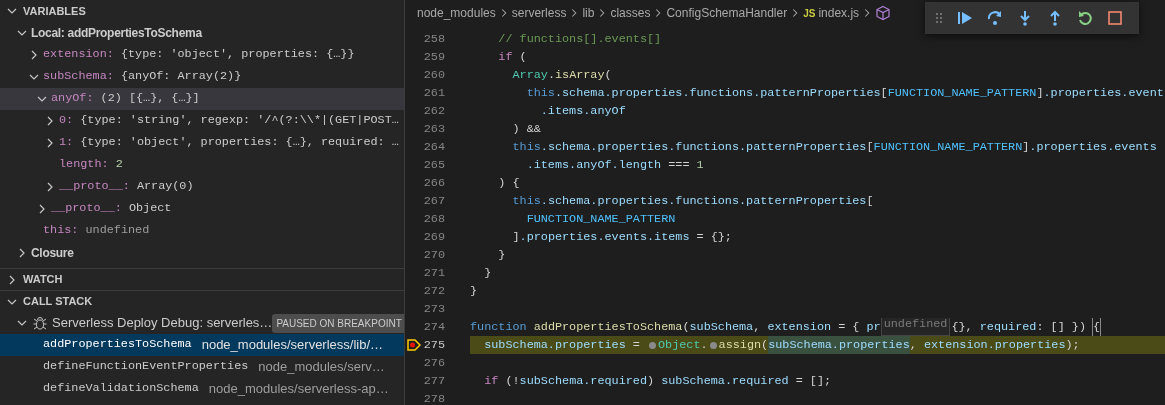 This screenshot has width=1165, height=405. I want to click on line-number: 263, so click(434, 129).